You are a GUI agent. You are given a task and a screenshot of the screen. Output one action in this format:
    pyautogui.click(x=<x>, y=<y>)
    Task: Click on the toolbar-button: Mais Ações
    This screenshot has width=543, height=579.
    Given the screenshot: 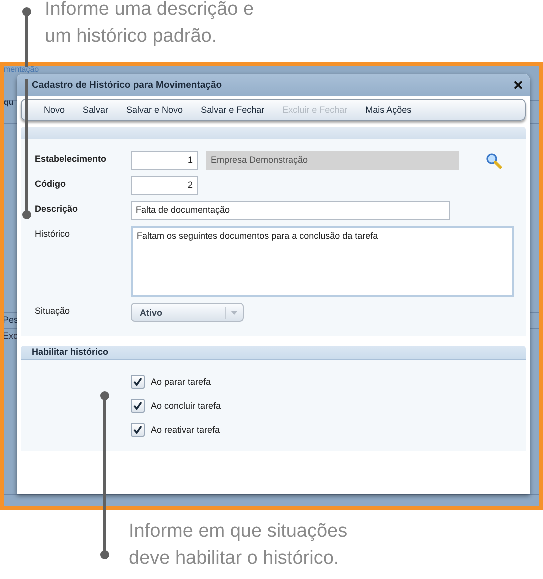 What is the action you would take?
    pyautogui.click(x=388, y=110)
    